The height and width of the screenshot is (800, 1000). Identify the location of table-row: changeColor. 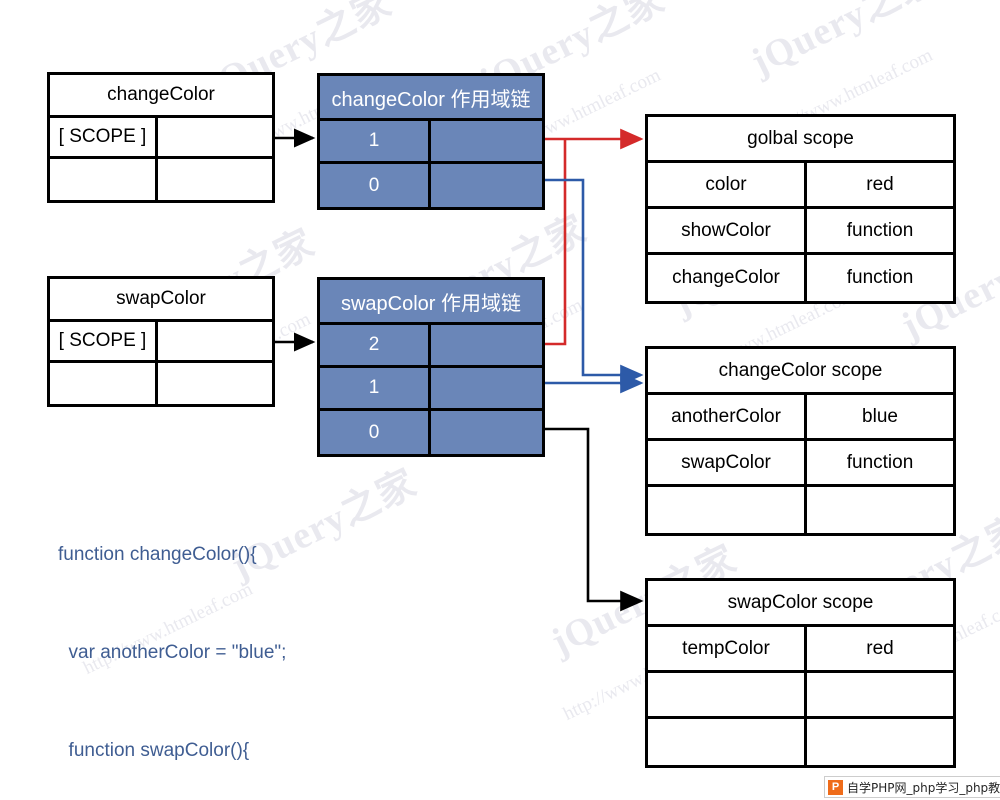
(161, 96).